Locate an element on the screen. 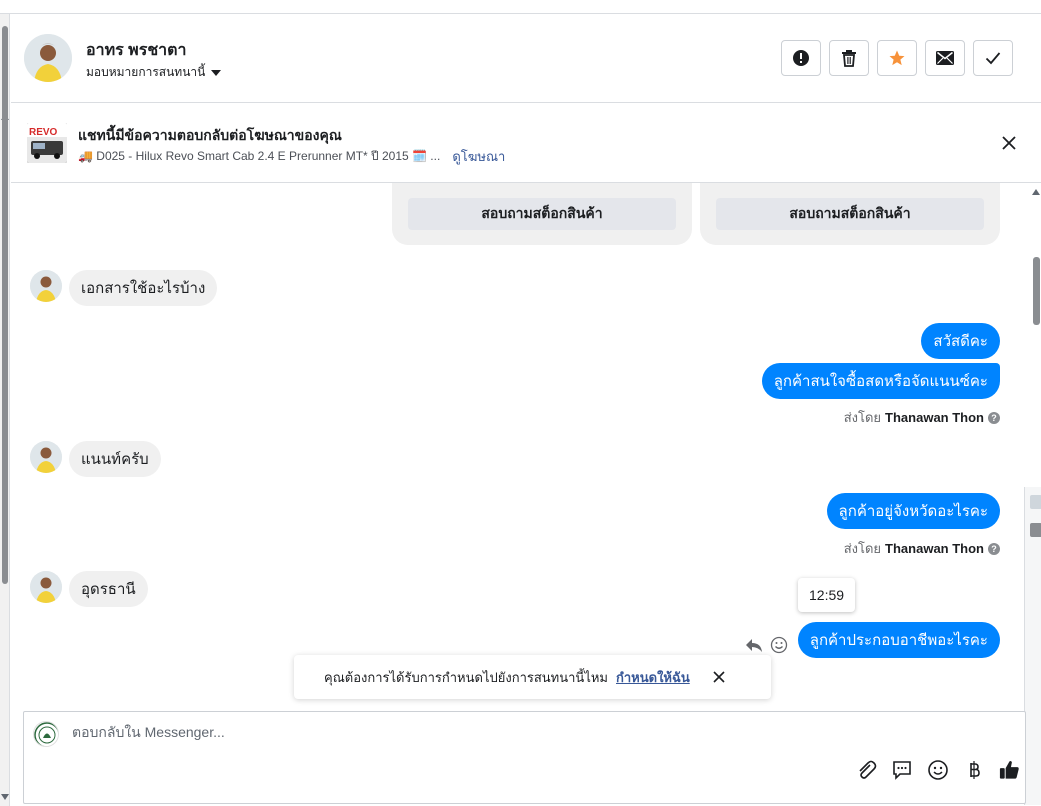 Image resolution: width=1041 pixels, height=806 pixels. reply-icon is located at coordinates (754, 645).